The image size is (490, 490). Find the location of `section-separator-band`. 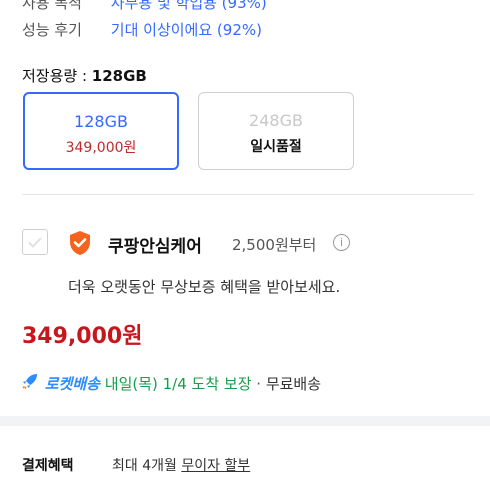

section-separator-band is located at coordinates (245, 421).